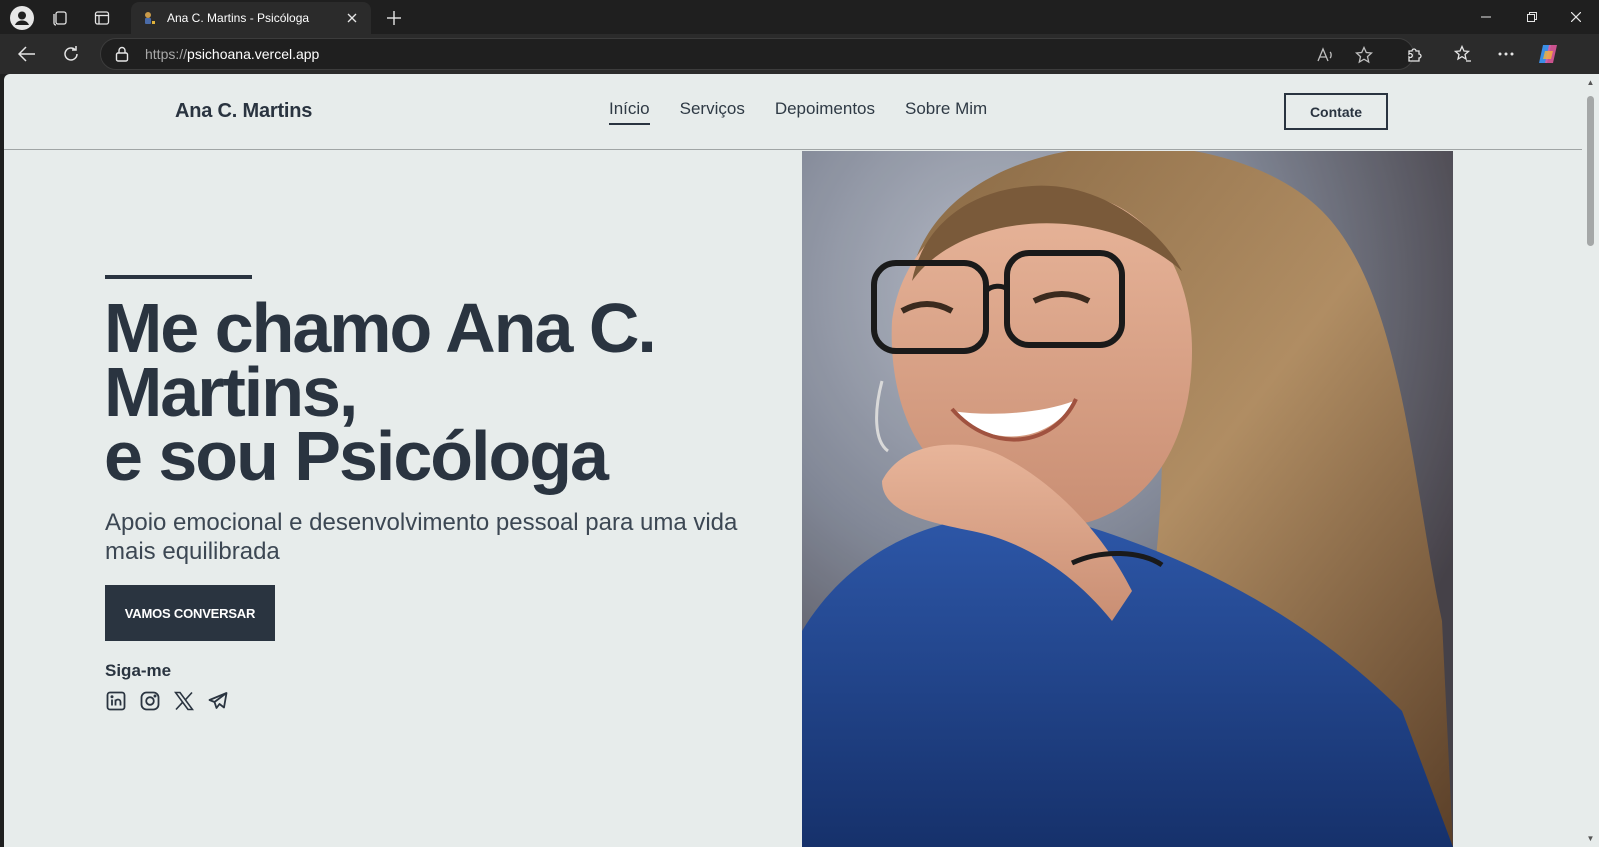  What do you see at coordinates (380, 328) in the screenshot?
I see `hero-title-line-1: Me chamo Ana C.` at bounding box center [380, 328].